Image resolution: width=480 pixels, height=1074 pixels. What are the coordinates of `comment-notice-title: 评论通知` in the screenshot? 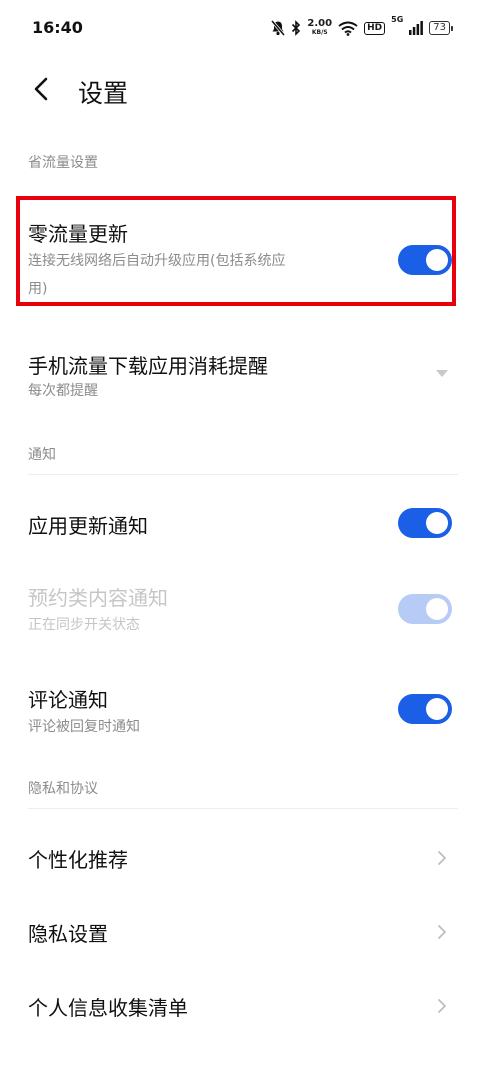 It's located at (68, 700).